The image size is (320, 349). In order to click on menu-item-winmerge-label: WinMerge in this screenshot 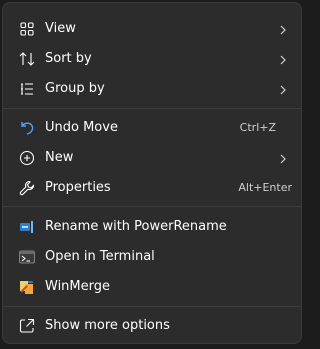, I will do `click(77, 286)`.